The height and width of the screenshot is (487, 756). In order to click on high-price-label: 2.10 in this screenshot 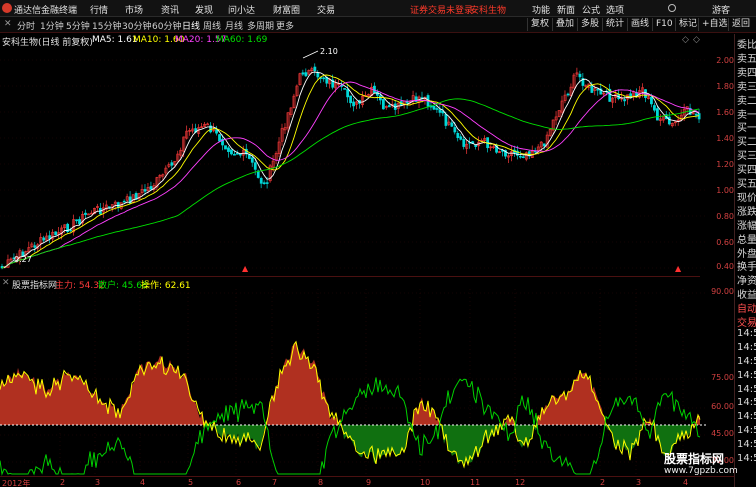, I will do `click(329, 51)`.